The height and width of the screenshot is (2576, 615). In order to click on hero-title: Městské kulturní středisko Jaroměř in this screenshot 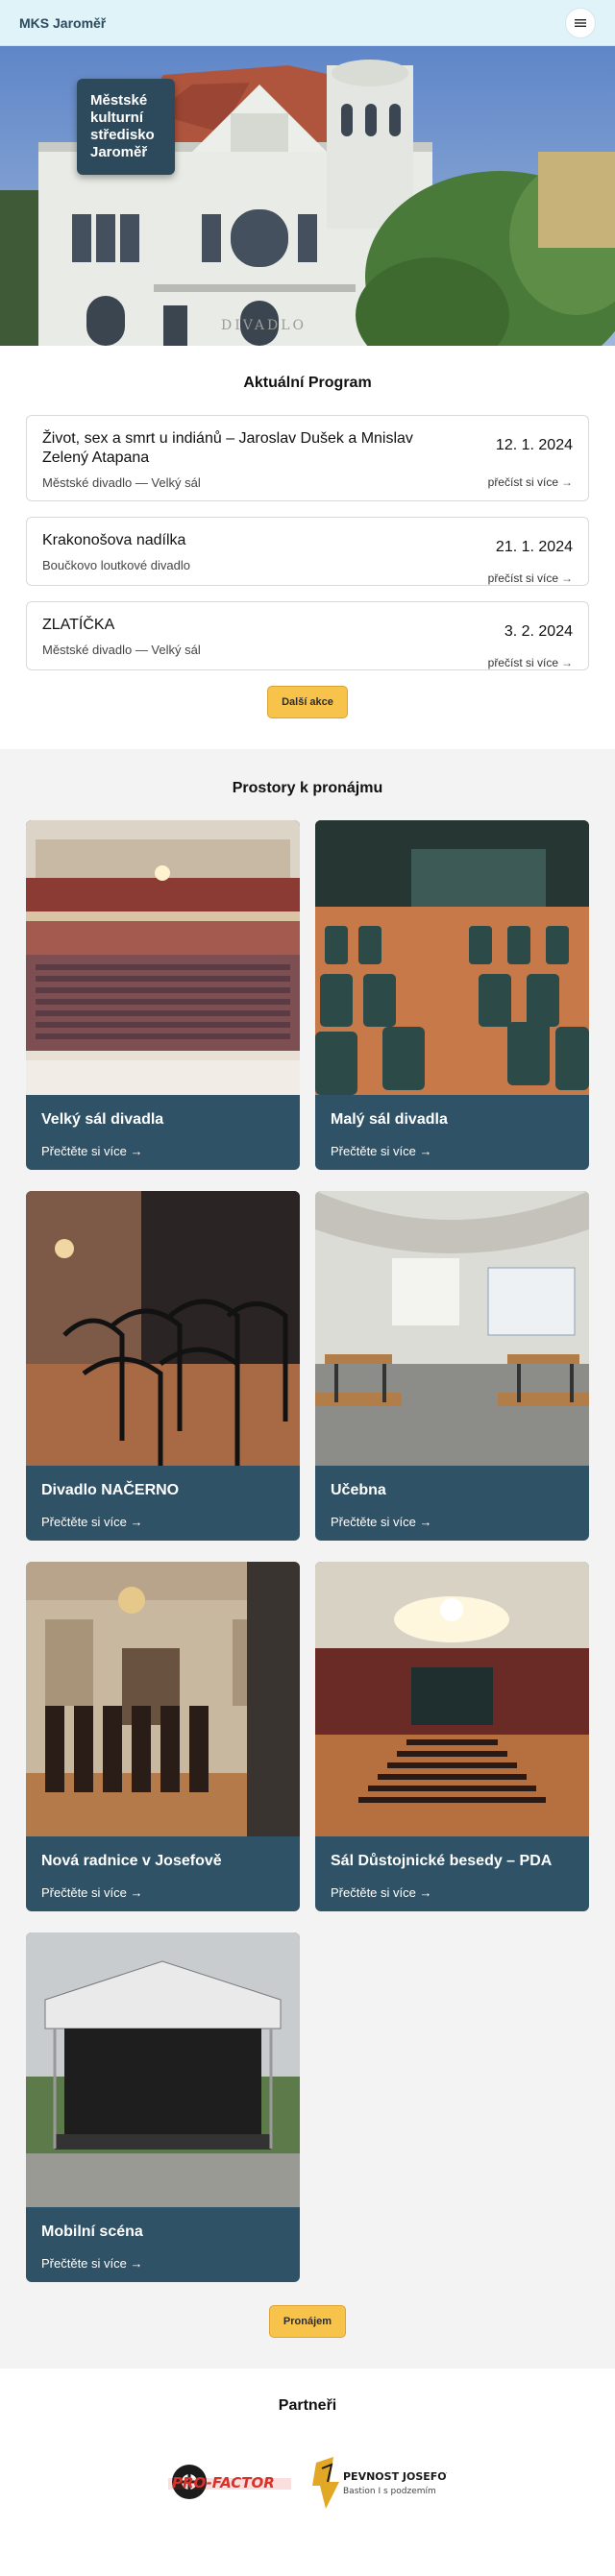, I will do `click(126, 127)`.